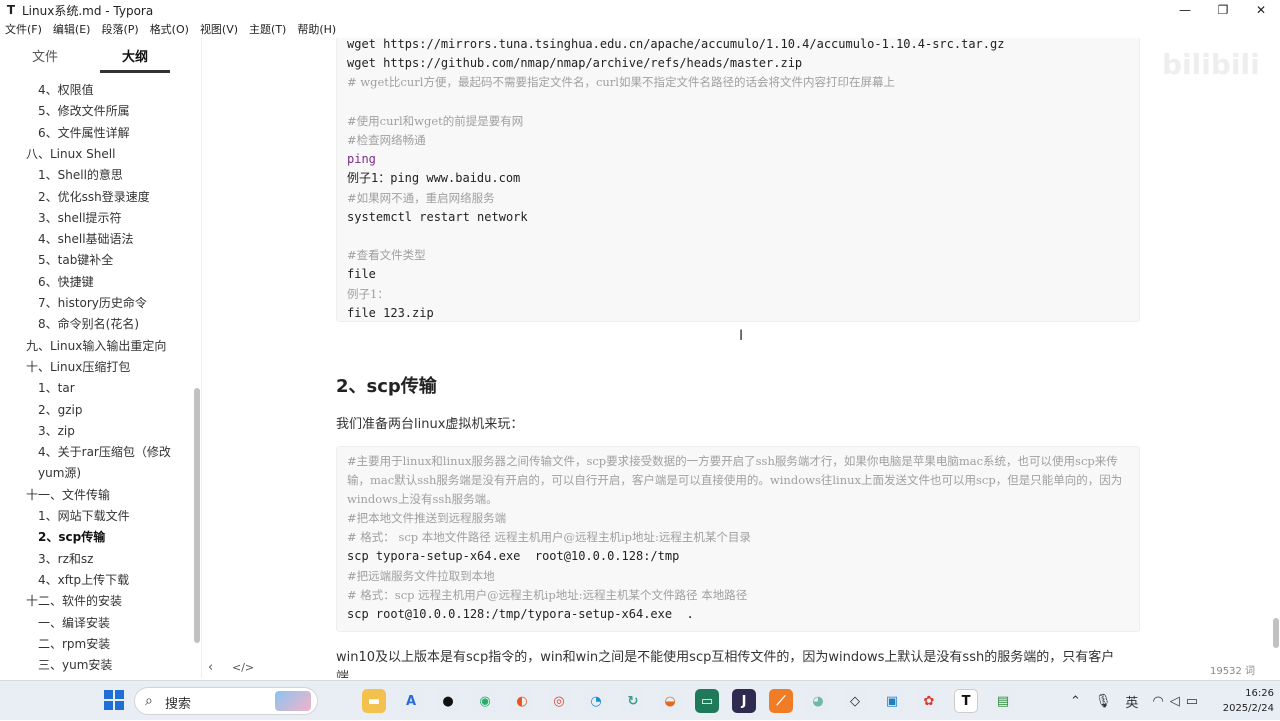 The image size is (1280, 721). Describe the element at coordinates (1259, 693) in the screenshot. I see `clock-time: 16:26` at that location.